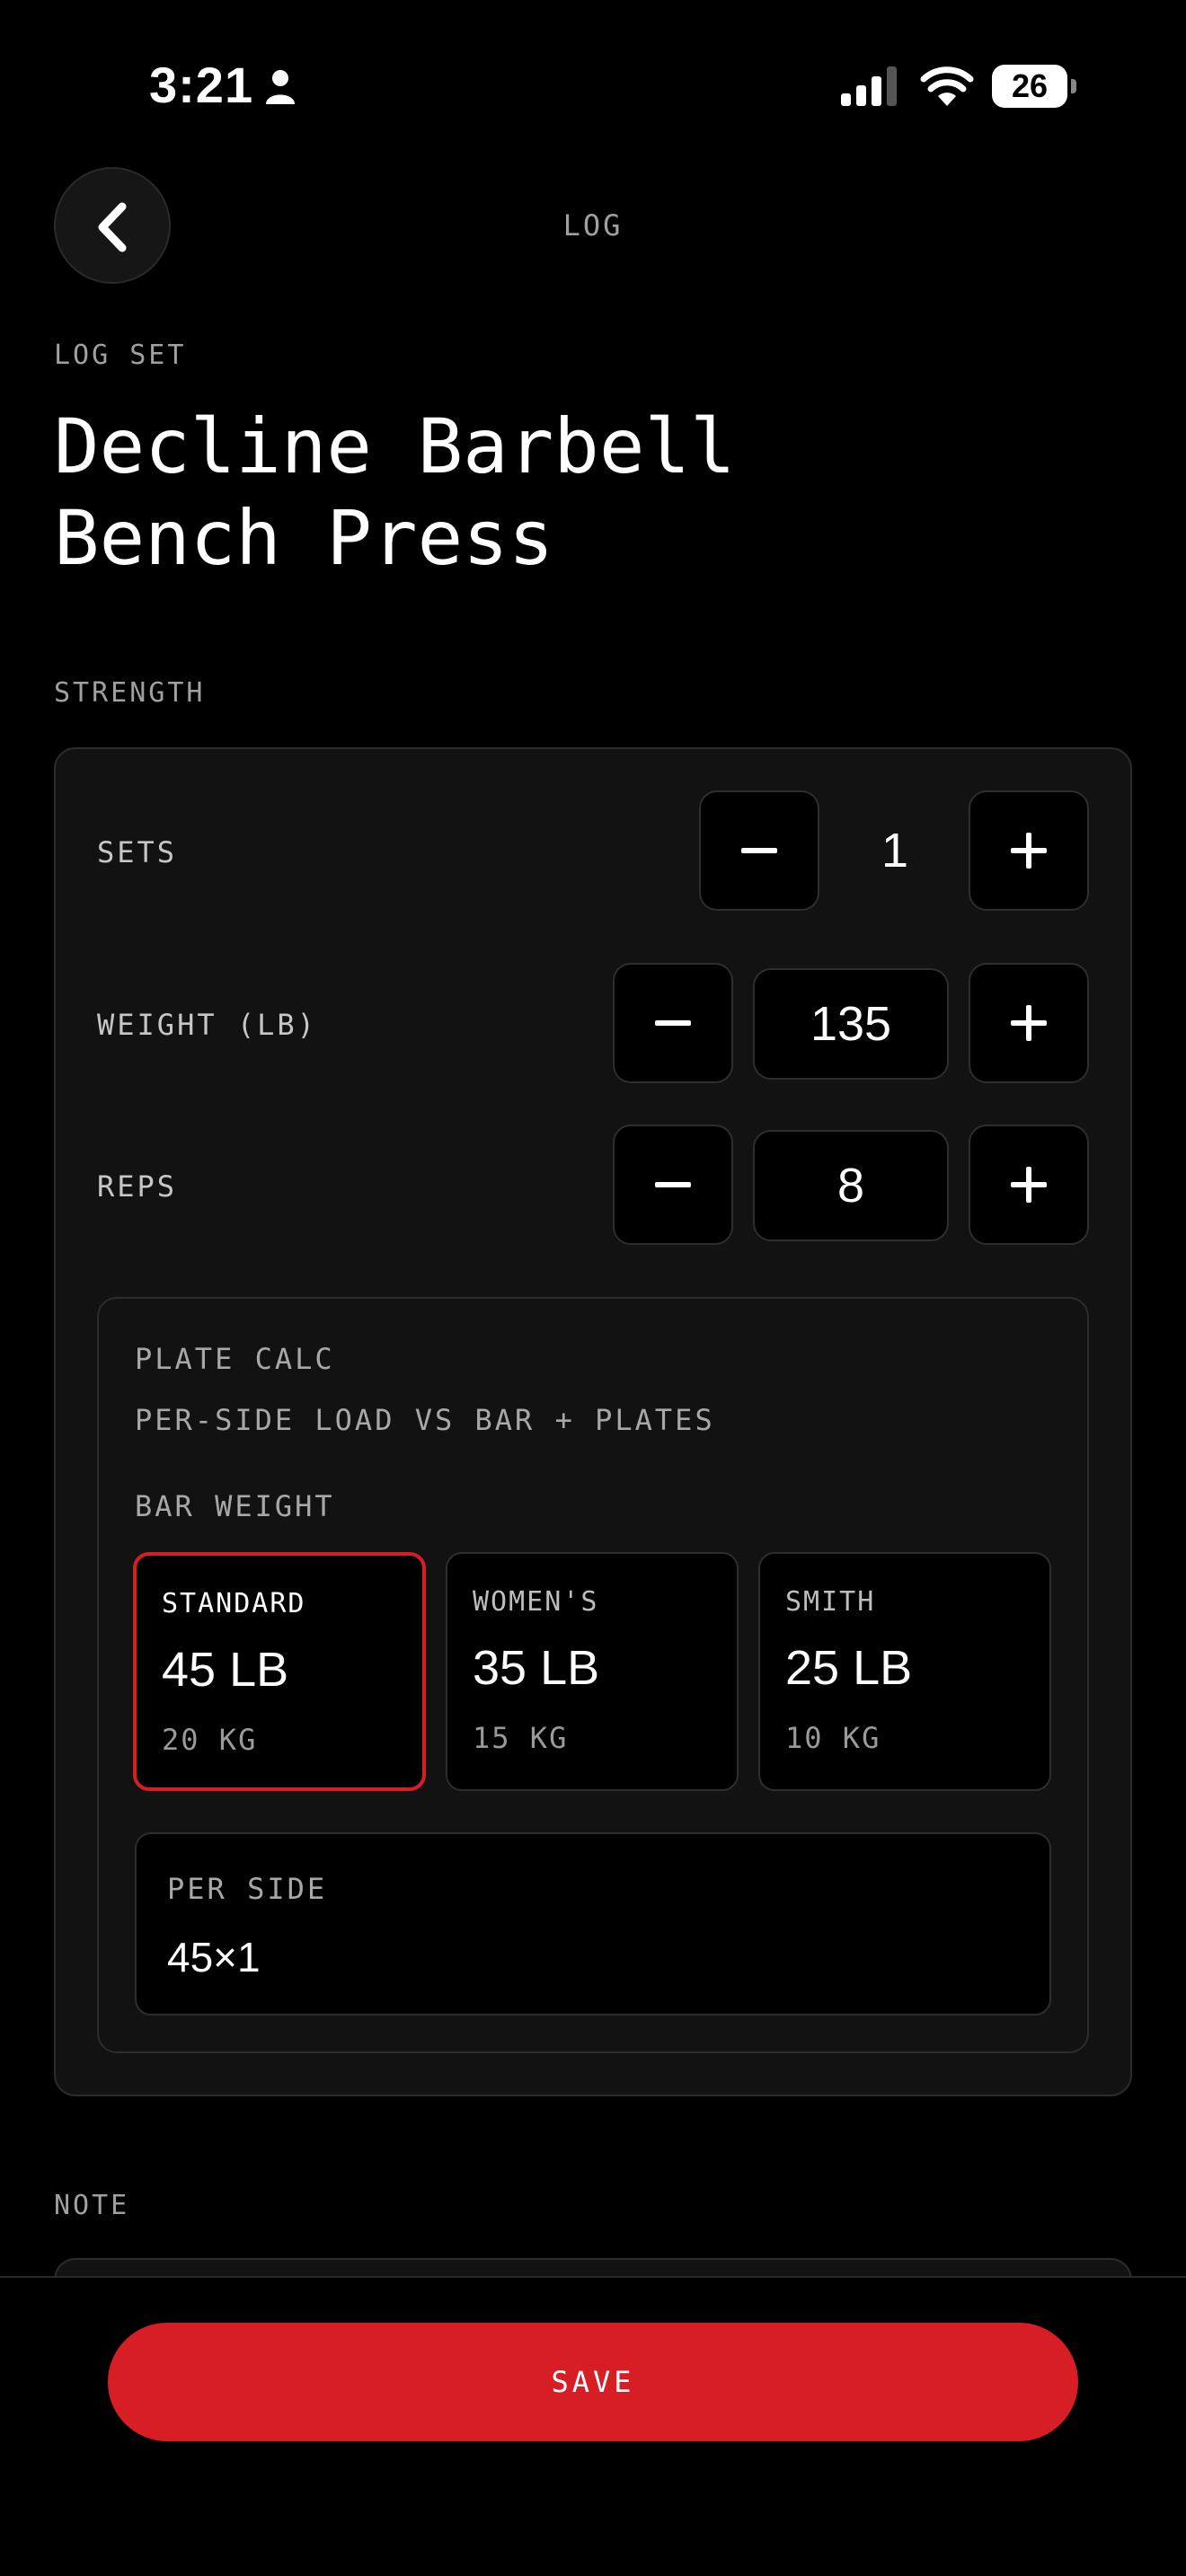 Image resolution: width=1186 pixels, height=2576 pixels. What do you see at coordinates (92, 2205) in the screenshot?
I see `section-note-label: NOTE` at bounding box center [92, 2205].